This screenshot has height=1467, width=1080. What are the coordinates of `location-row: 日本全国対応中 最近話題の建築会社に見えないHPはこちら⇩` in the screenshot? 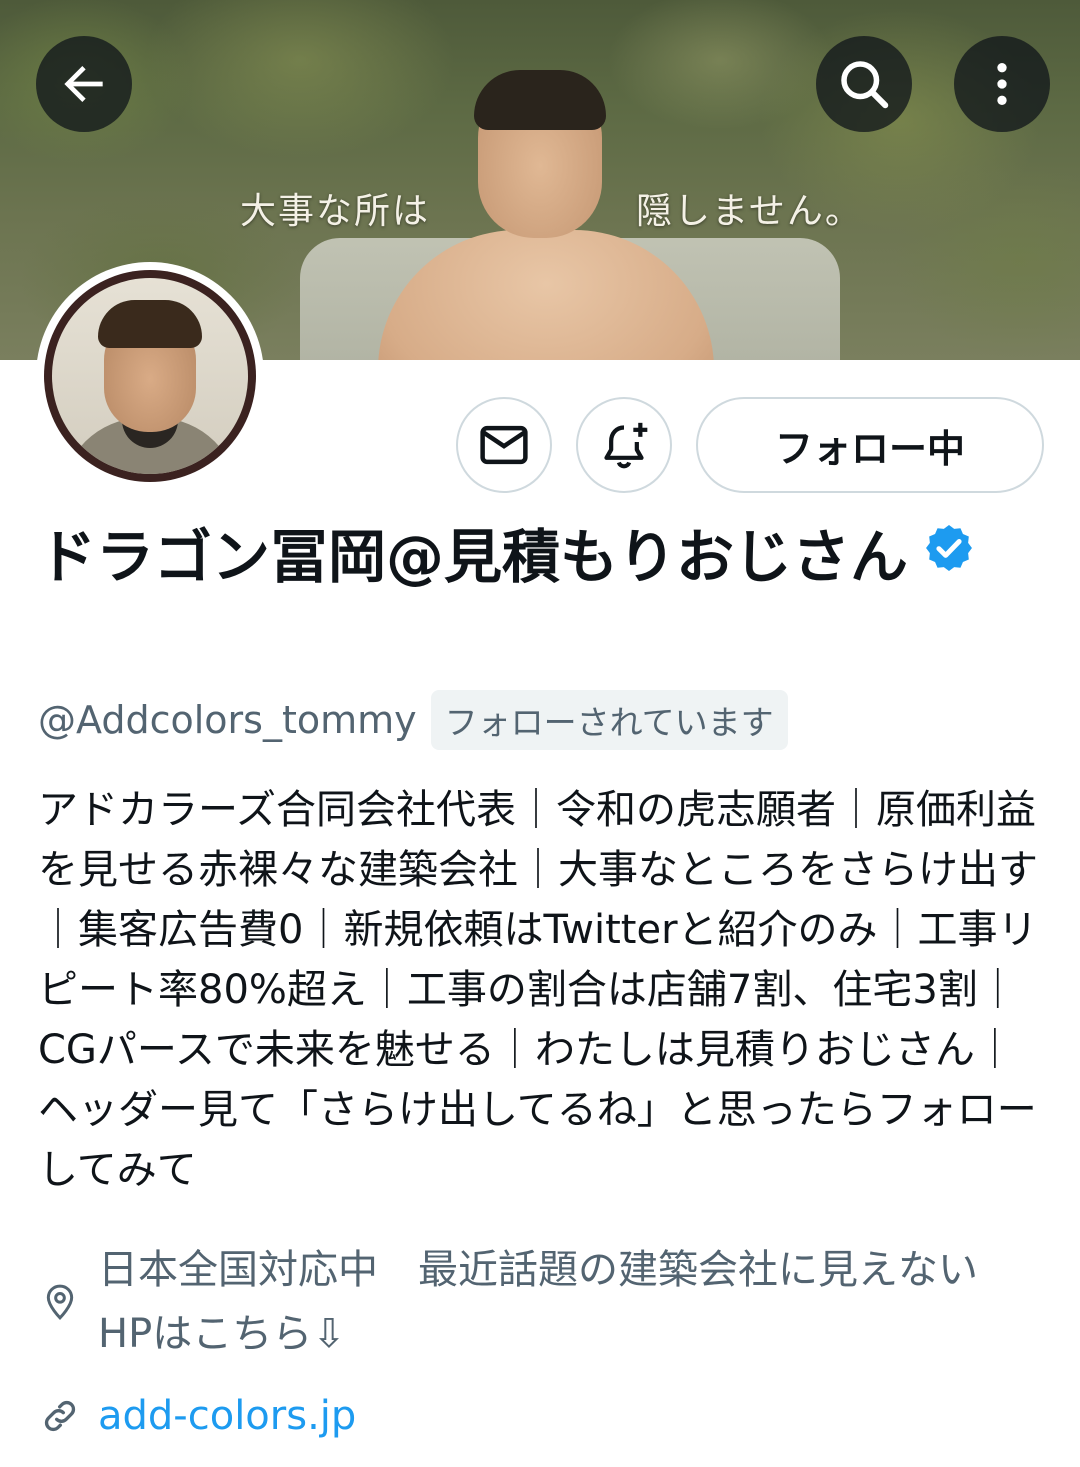 It's located at (540, 1302).